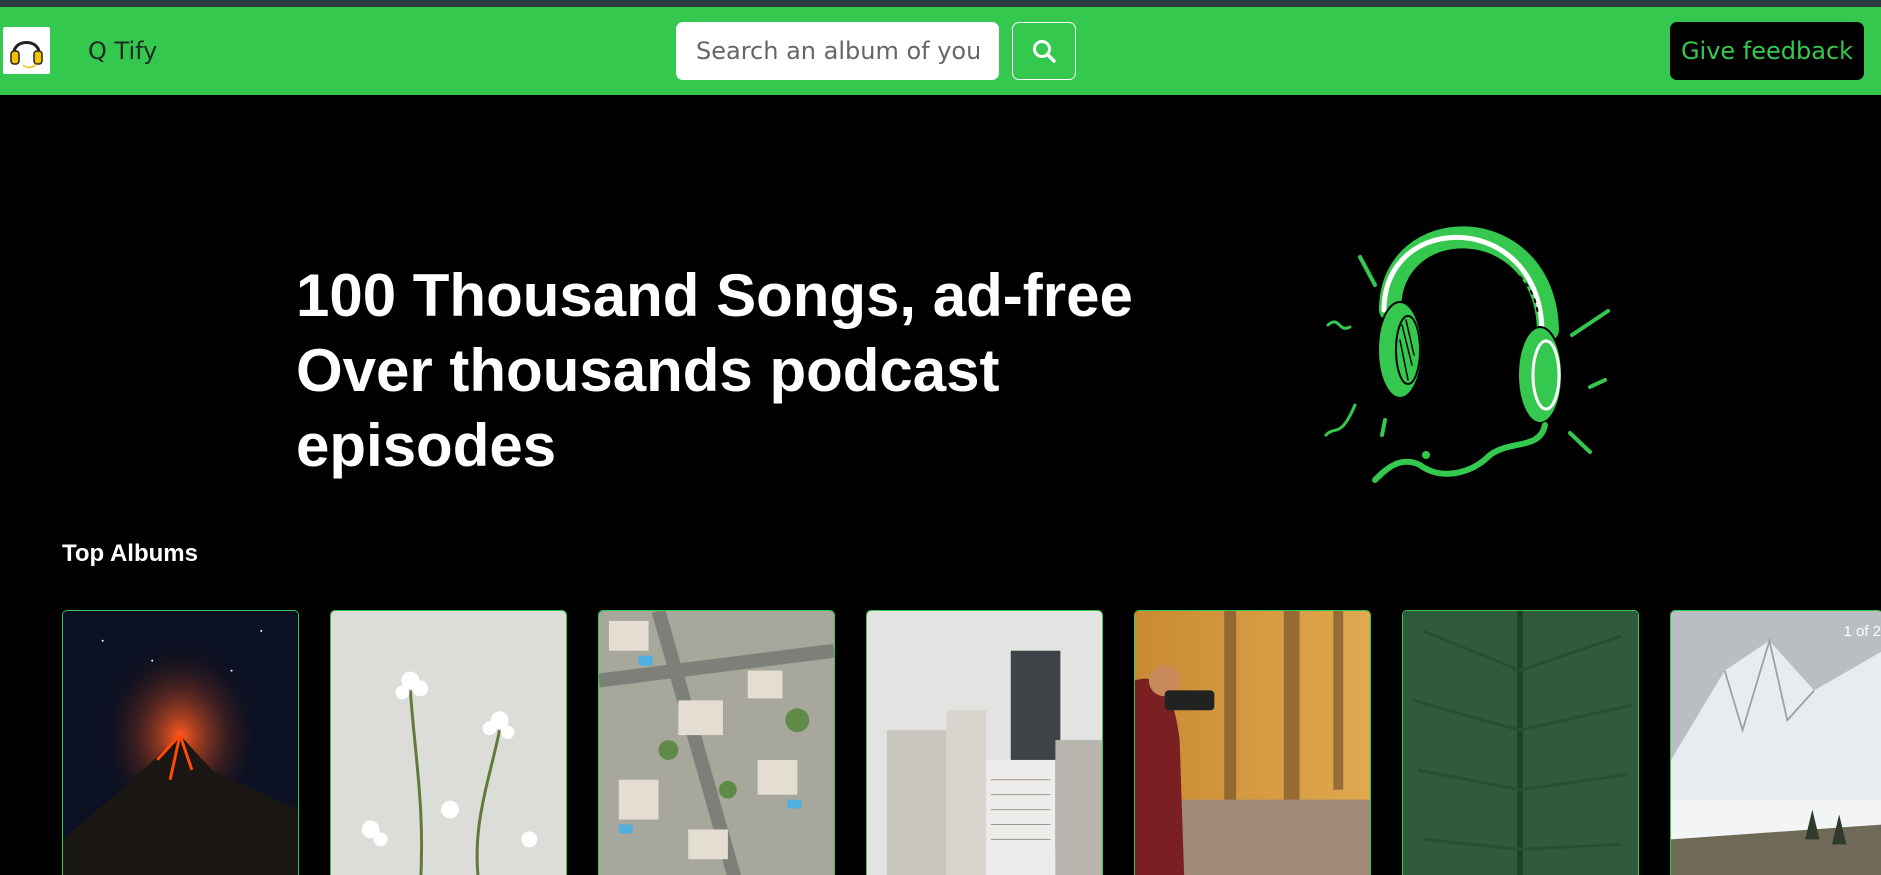 The image size is (1881, 875). I want to click on browser-top-strip, so click(940, 3).